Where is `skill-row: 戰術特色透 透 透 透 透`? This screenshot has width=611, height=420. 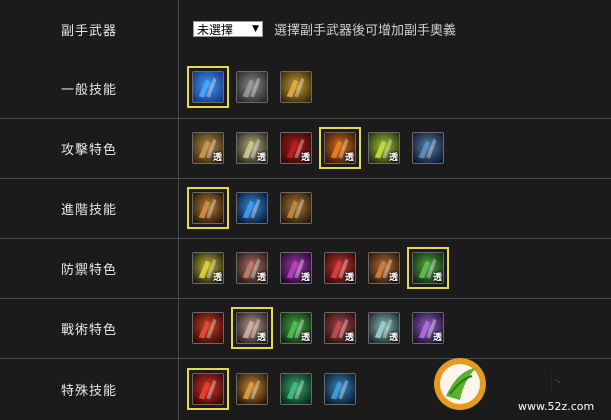 skill-row: 戰術特色透 透 透 透 透 is located at coordinates (305, 328).